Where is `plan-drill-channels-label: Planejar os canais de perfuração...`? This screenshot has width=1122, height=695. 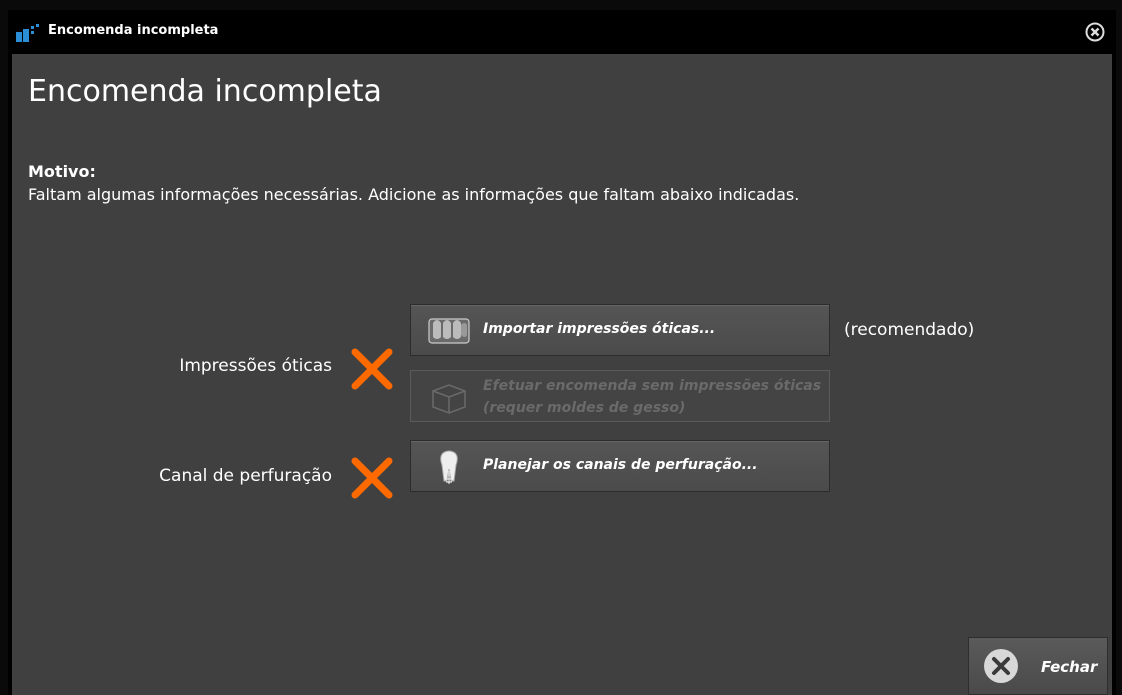 plan-drill-channels-label: Planejar os canais de perfuração... is located at coordinates (620, 465).